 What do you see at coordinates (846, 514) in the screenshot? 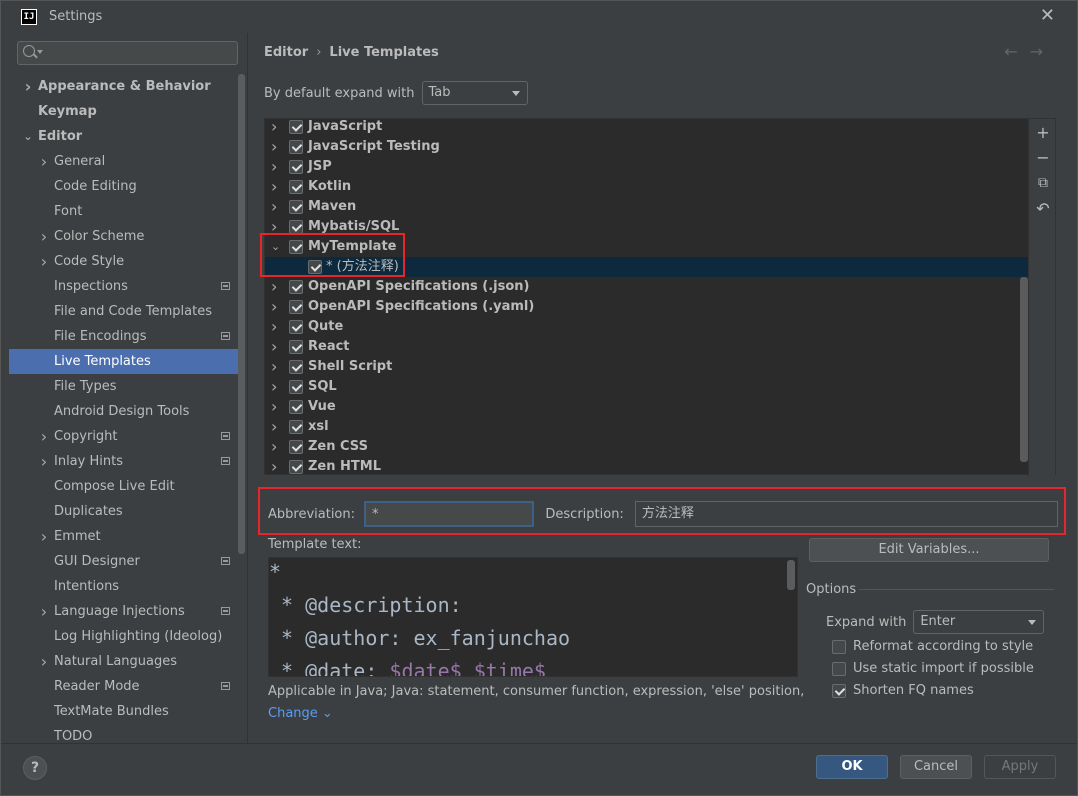
I see `description-input: 方法注释` at bounding box center [846, 514].